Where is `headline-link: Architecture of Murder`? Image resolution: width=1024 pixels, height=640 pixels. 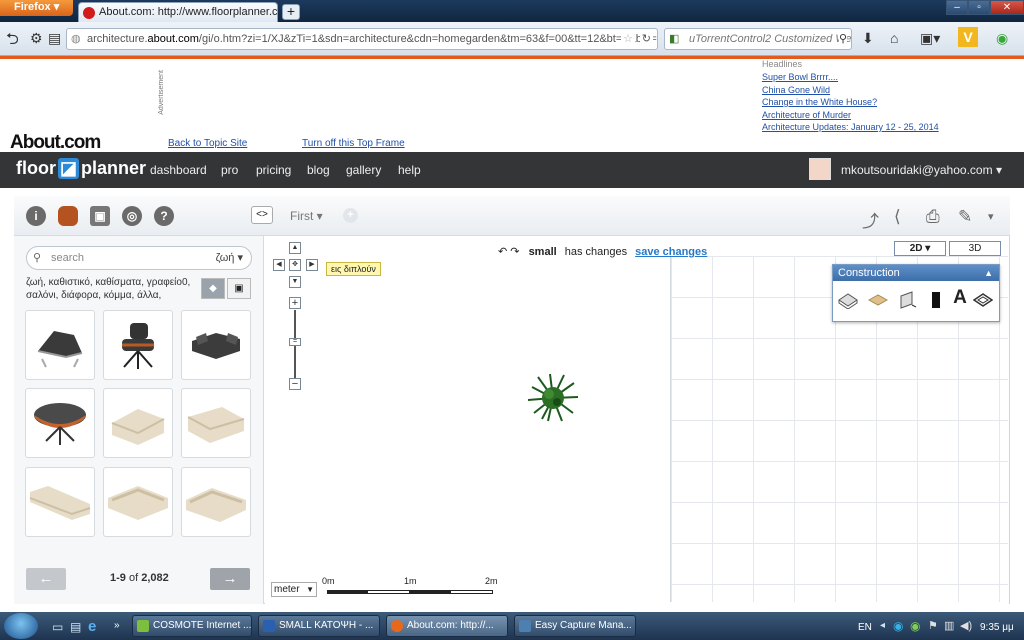 headline-link: Architecture of Murder is located at coordinates (887, 115).